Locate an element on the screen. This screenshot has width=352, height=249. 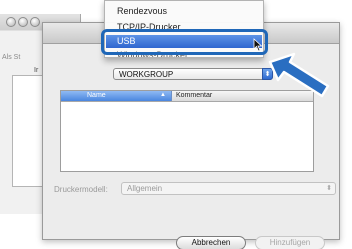
close-window-icon is located at coordinates (11, 22).